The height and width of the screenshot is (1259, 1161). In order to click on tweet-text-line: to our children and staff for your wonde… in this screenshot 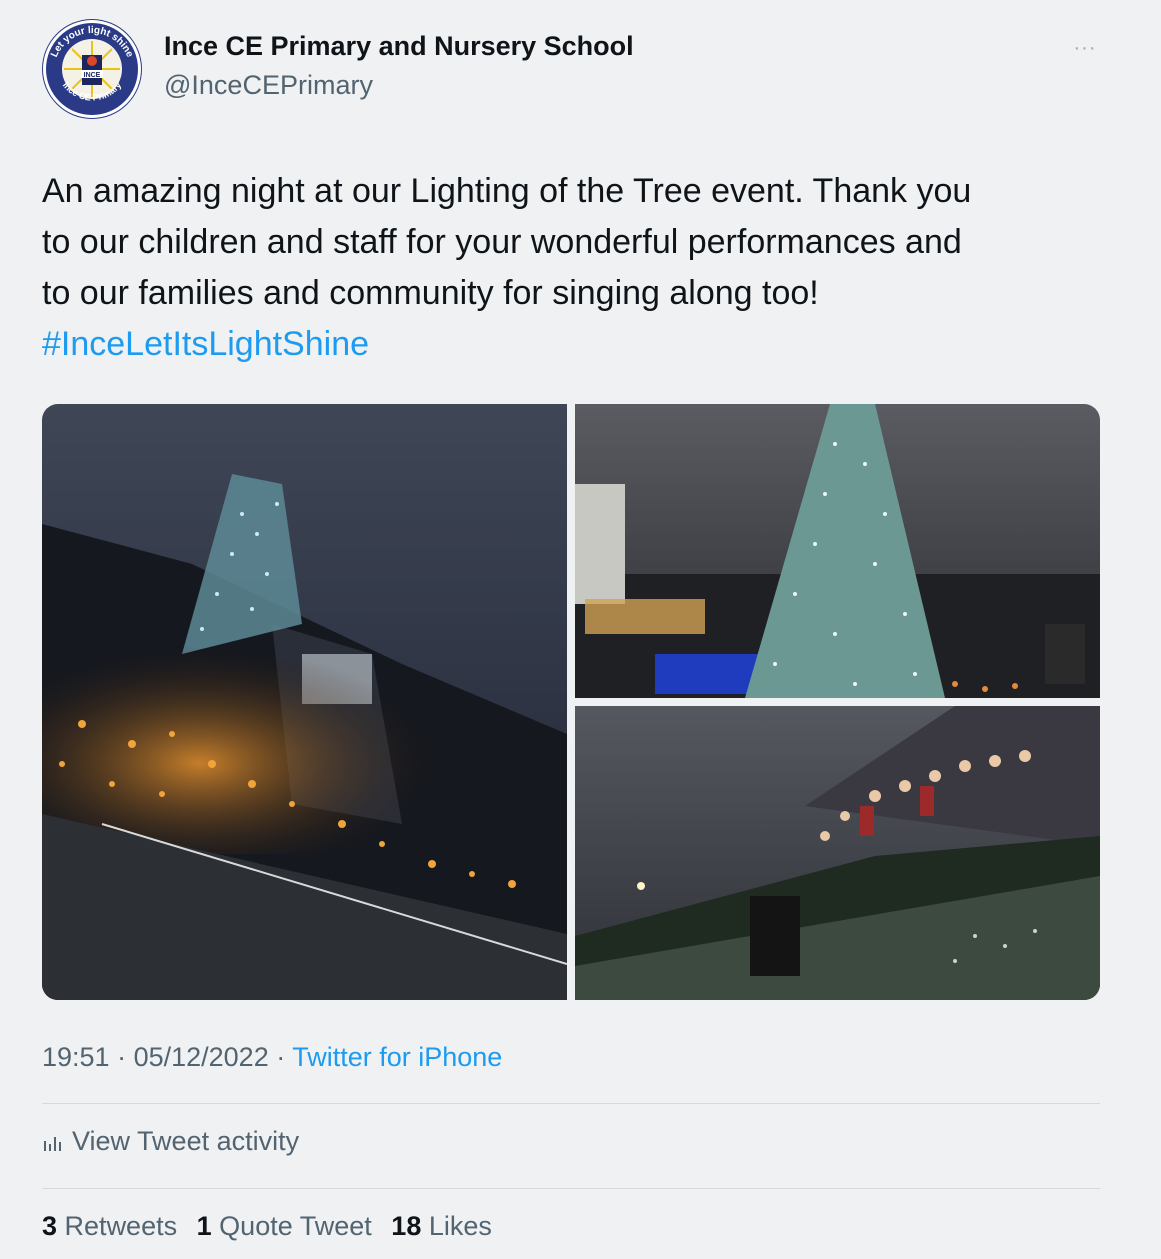, I will do `click(502, 242)`.